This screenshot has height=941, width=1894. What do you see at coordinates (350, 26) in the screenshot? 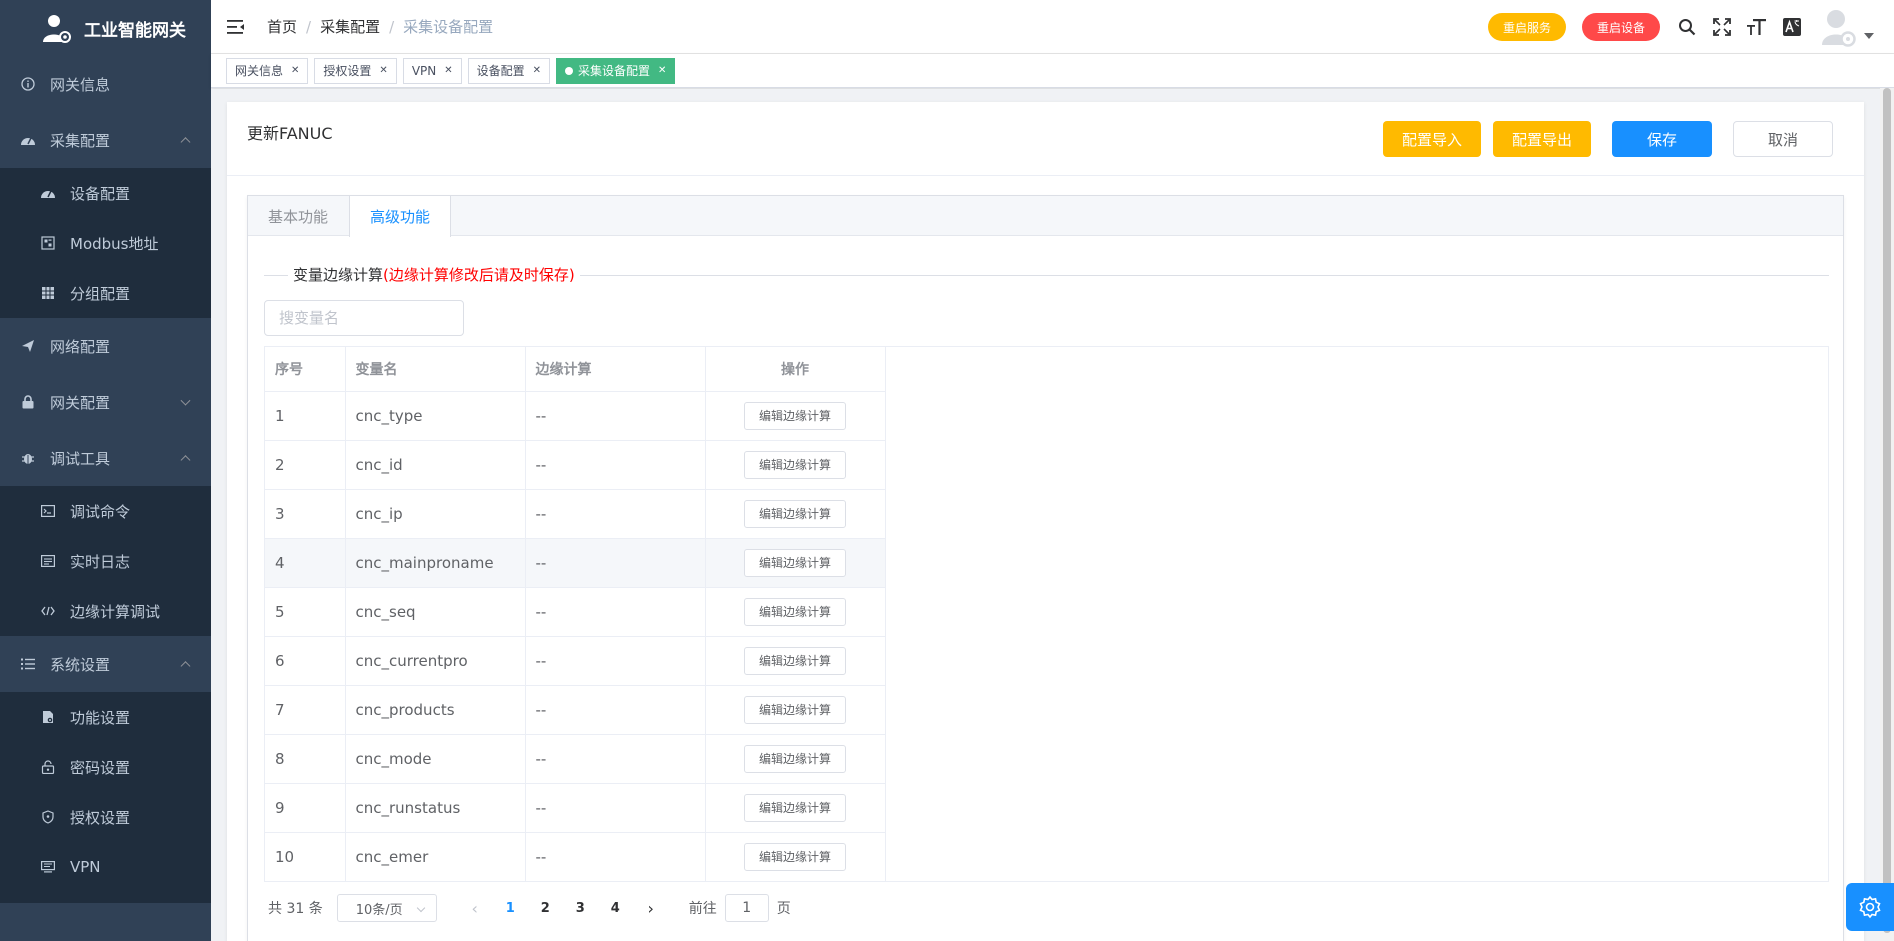
I see `breadcrumb-collect-config: 采集配置` at bounding box center [350, 26].